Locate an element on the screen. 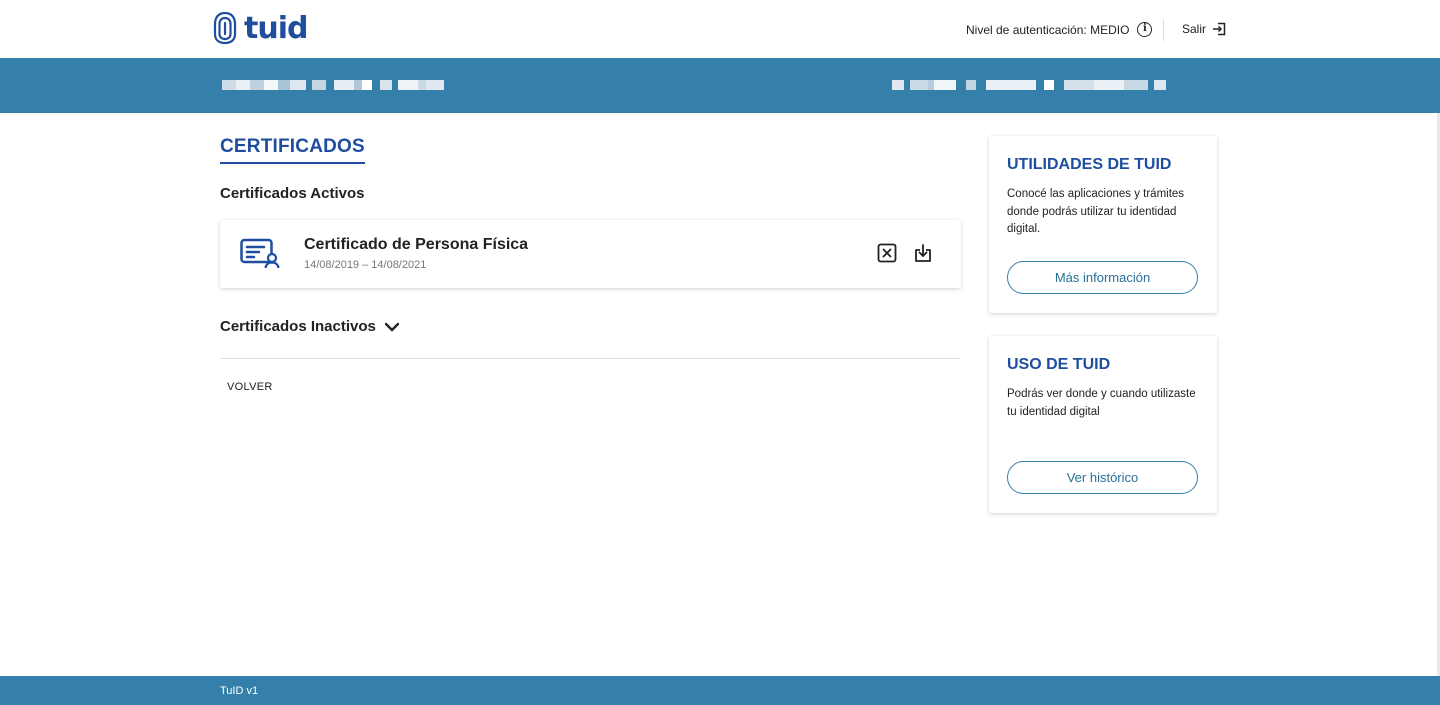  auth-level-label: Nivel de autenticación: MEDIO is located at coordinates (1048, 29).